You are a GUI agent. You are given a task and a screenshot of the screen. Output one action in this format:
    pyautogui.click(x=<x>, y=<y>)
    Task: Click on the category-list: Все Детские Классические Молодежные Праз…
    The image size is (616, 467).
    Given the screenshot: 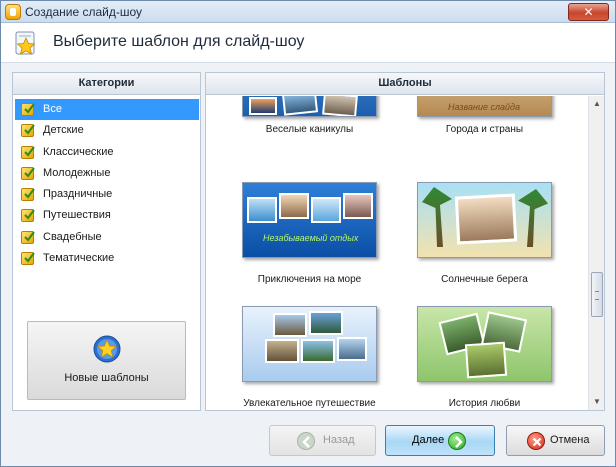 What is the action you would take?
    pyautogui.click(x=107, y=184)
    